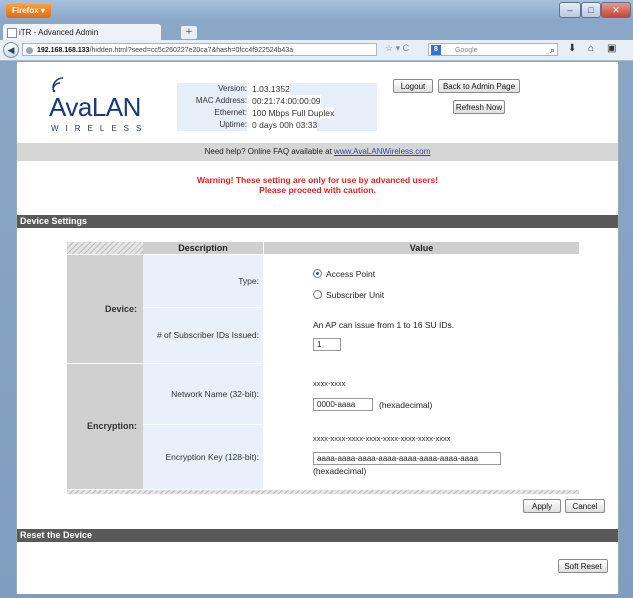 This screenshot has height=598, width=633. Describe the element at coordinates (406, 48) in the screenshot. I see `reload-icon: C` at that location.